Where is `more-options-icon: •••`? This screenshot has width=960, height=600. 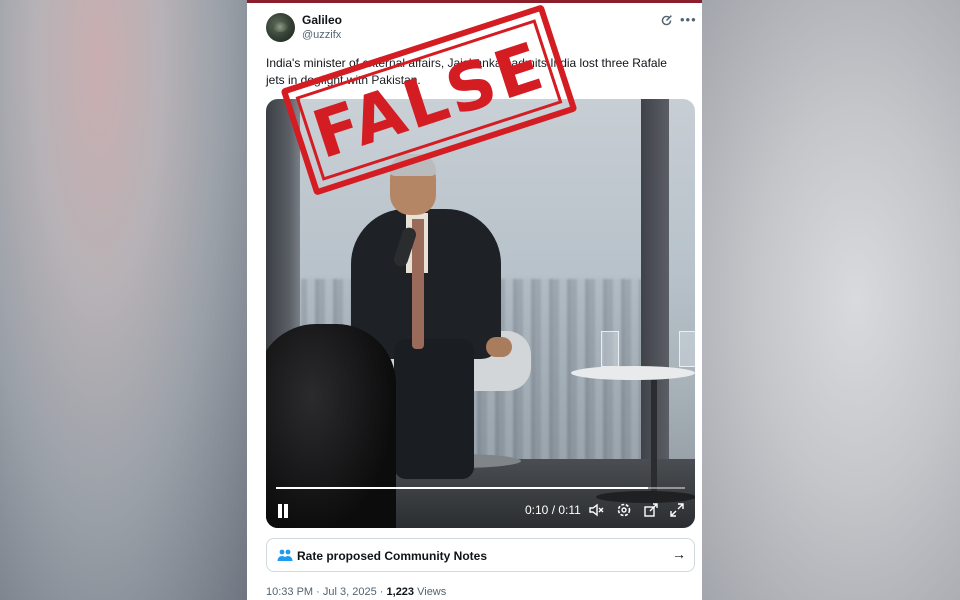
more-options-icon: ••• is located at coordinates (688, 19).